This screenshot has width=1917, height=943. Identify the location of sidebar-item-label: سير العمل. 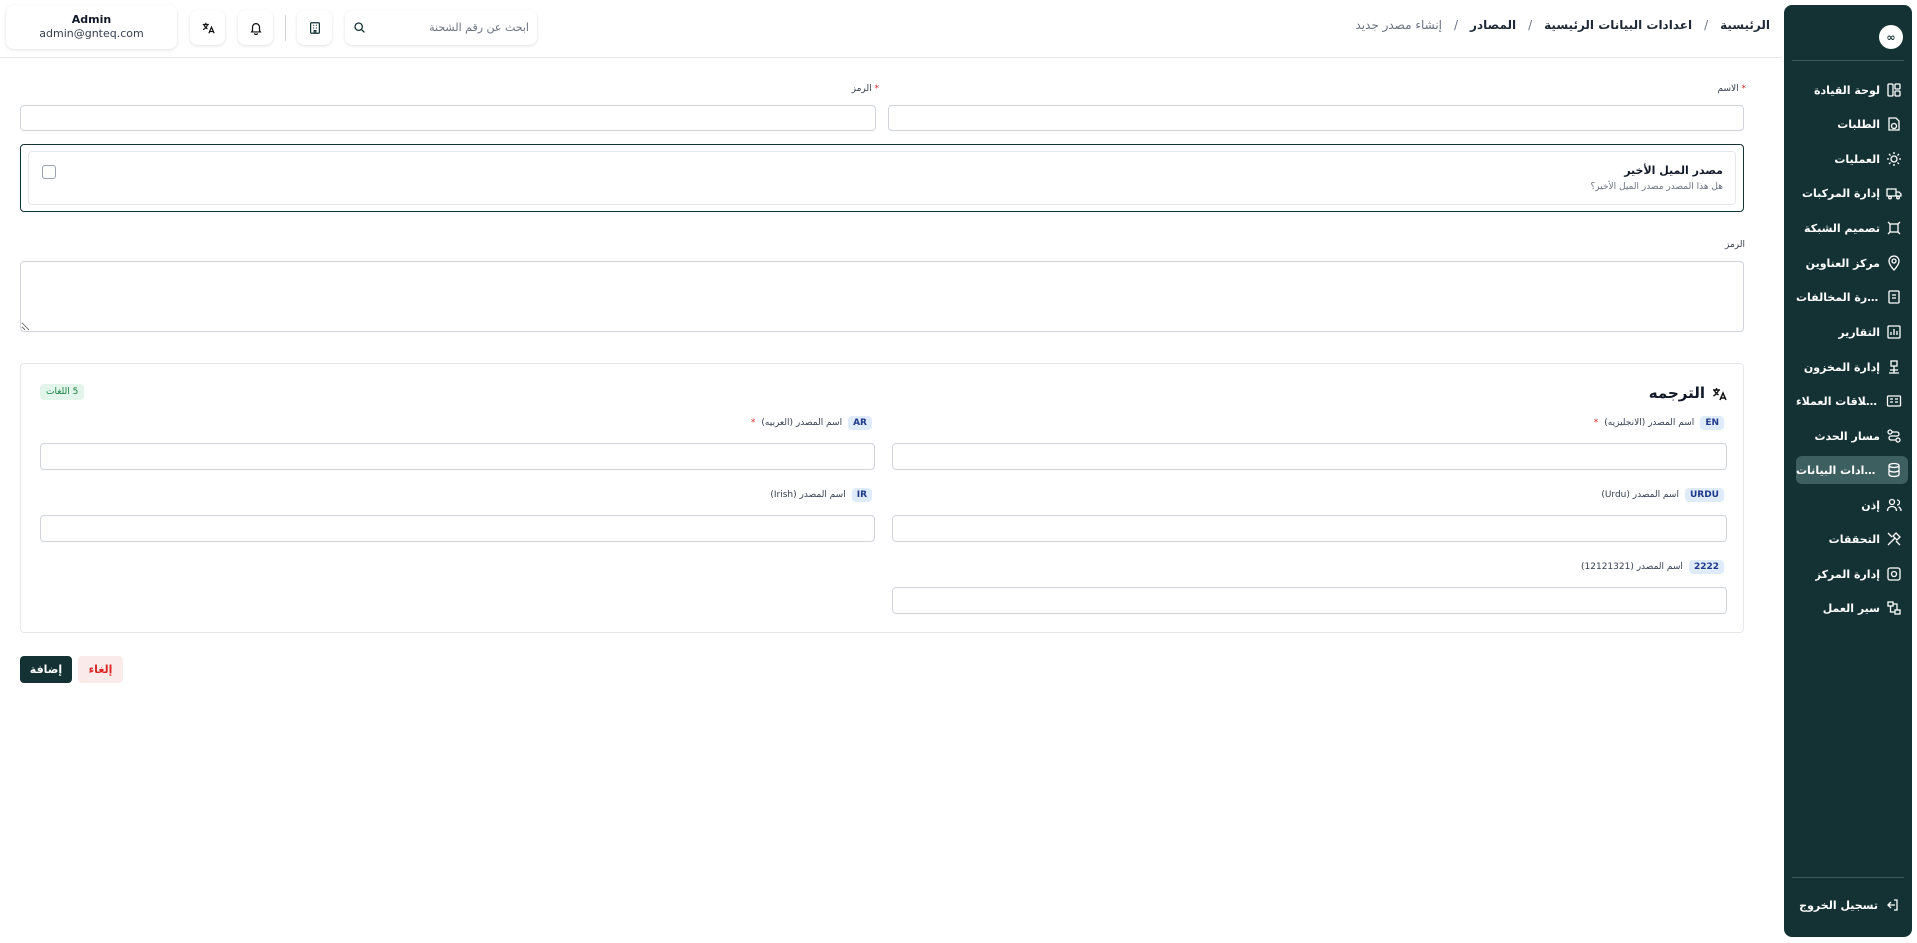
(1851, 608).